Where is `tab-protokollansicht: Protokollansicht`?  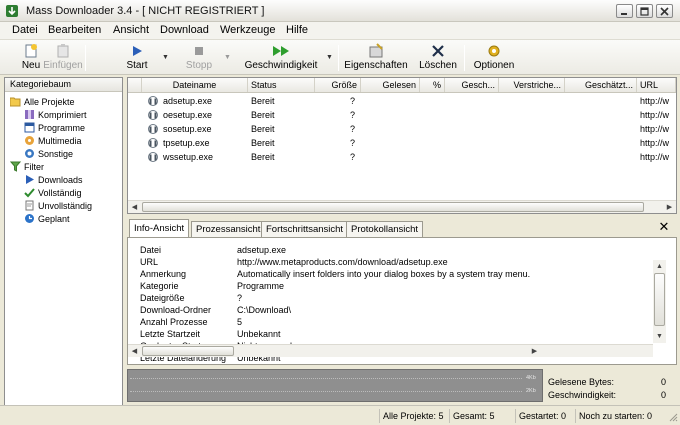
tab-protokollansicht: Protokollansicht is located at coordinates (385, 229).